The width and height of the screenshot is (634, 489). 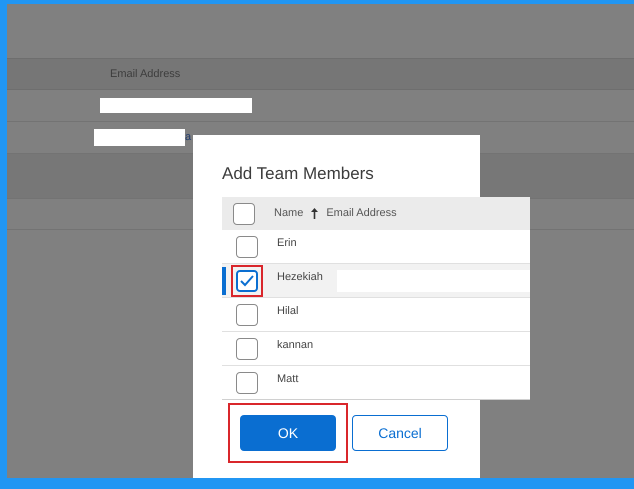 I want to click on table-row: Hezekiah, so click(x=376, y=281).